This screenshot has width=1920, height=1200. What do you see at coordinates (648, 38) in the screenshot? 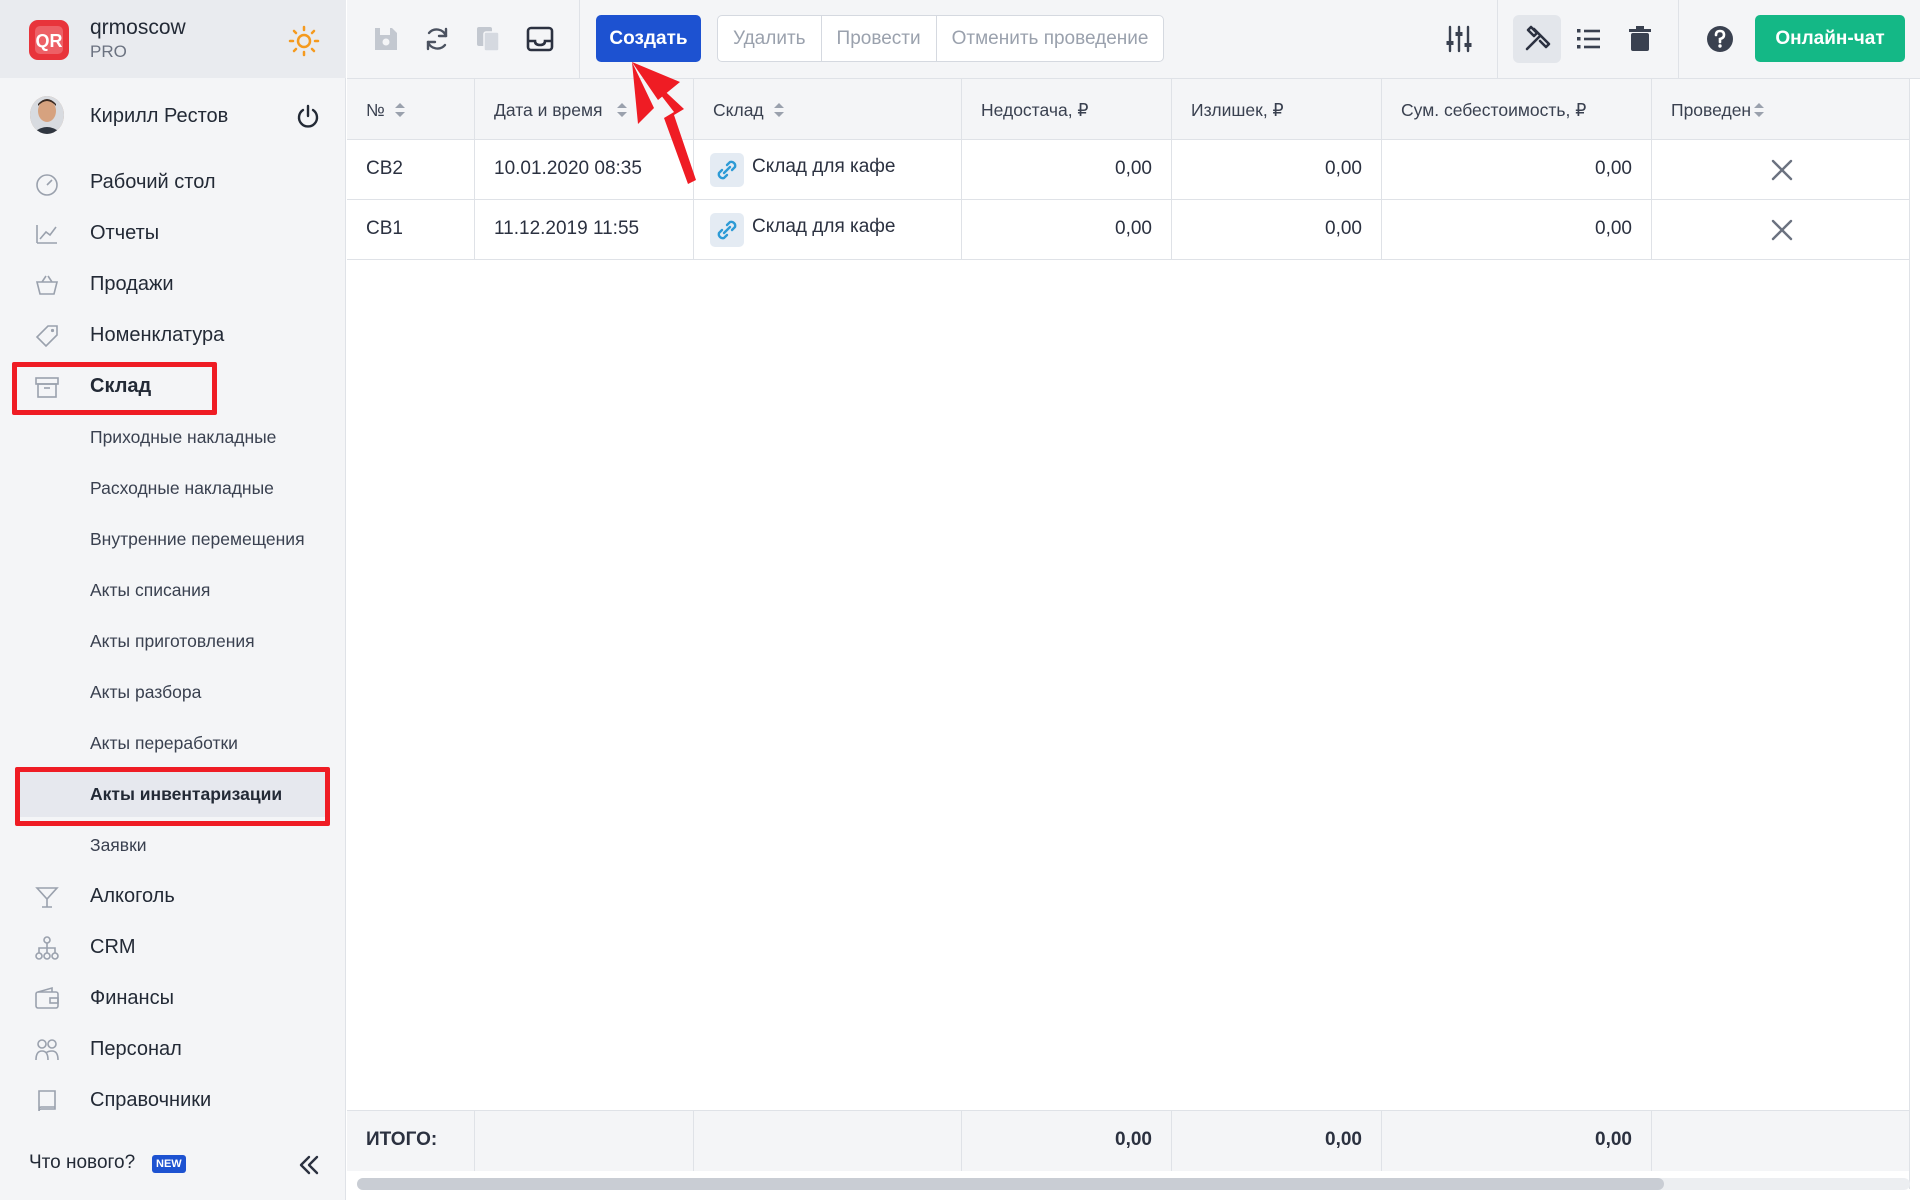
I see `create-button: Создать` at bounding box center [648, 38].